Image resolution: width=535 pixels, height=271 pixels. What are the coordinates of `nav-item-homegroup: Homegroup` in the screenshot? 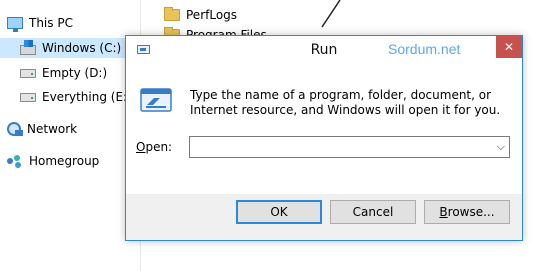 It's located at (53, 161).